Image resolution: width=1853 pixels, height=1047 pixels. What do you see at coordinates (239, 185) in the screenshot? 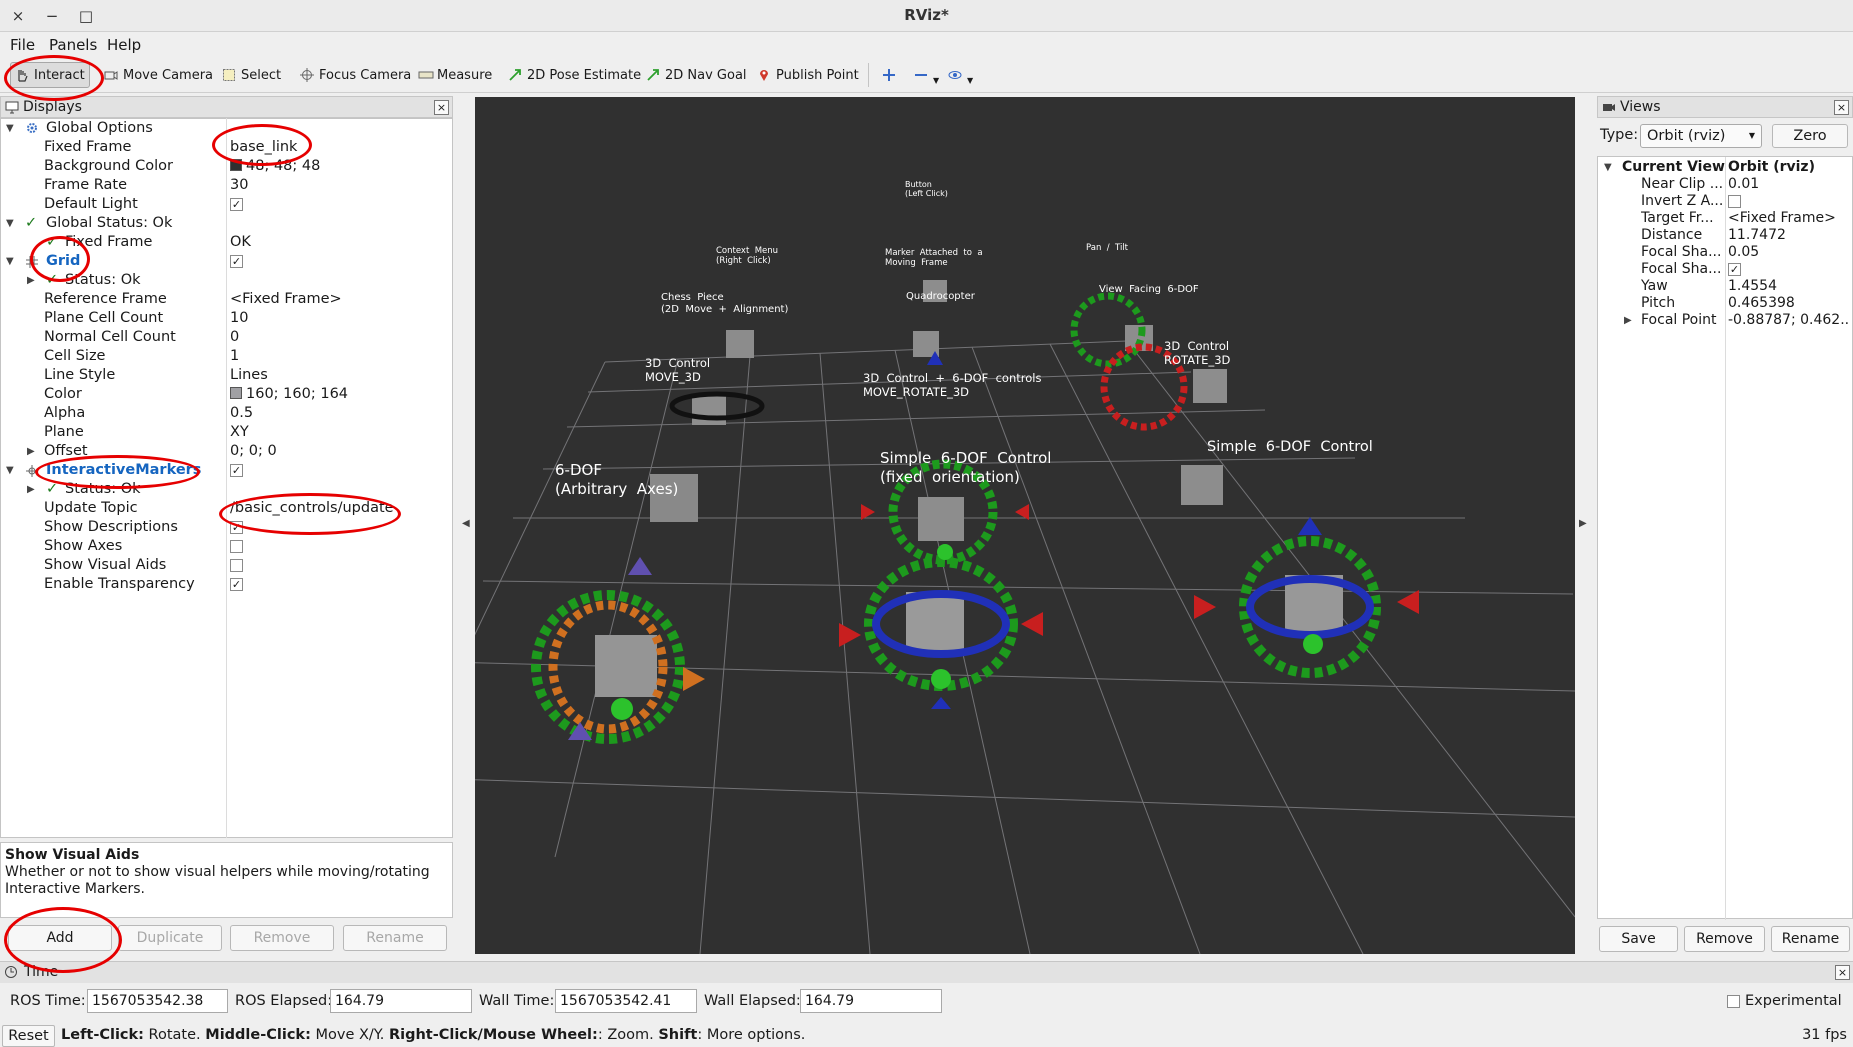
I see `frame-rate-value: 30` at bounding box center [239, 185].